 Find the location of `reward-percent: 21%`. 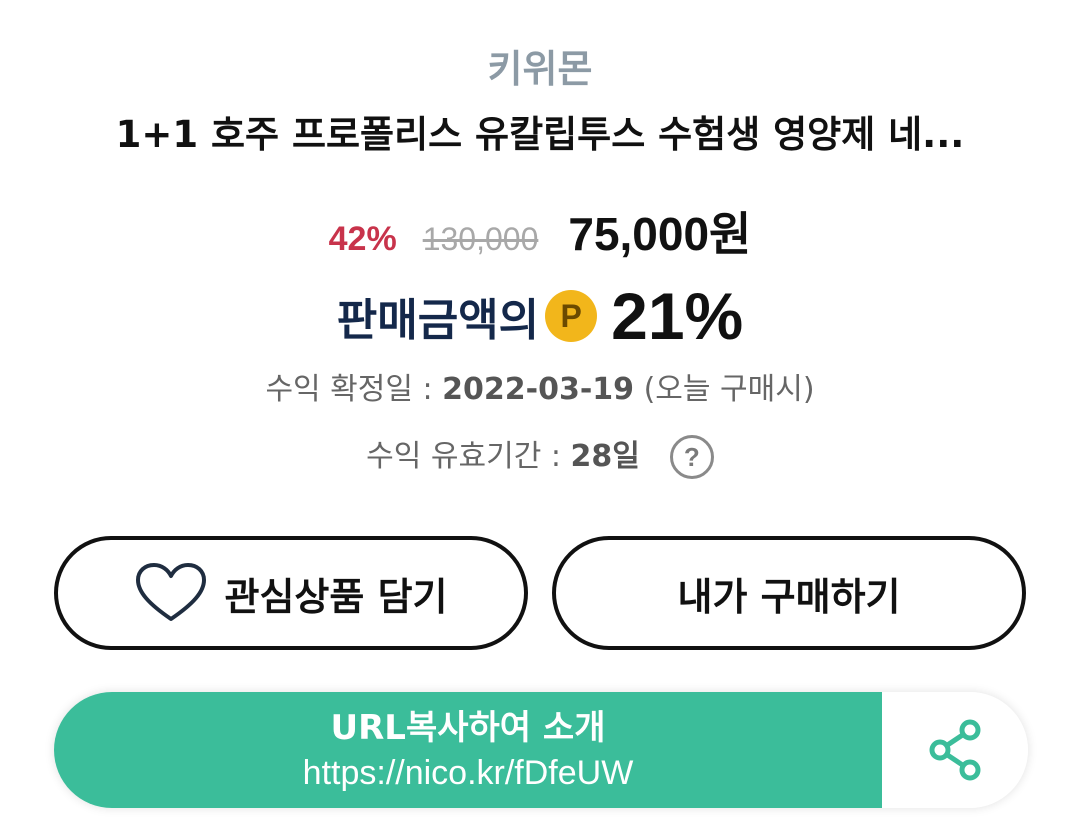

reward-percent: 21% is located at coordinates (677, 316).